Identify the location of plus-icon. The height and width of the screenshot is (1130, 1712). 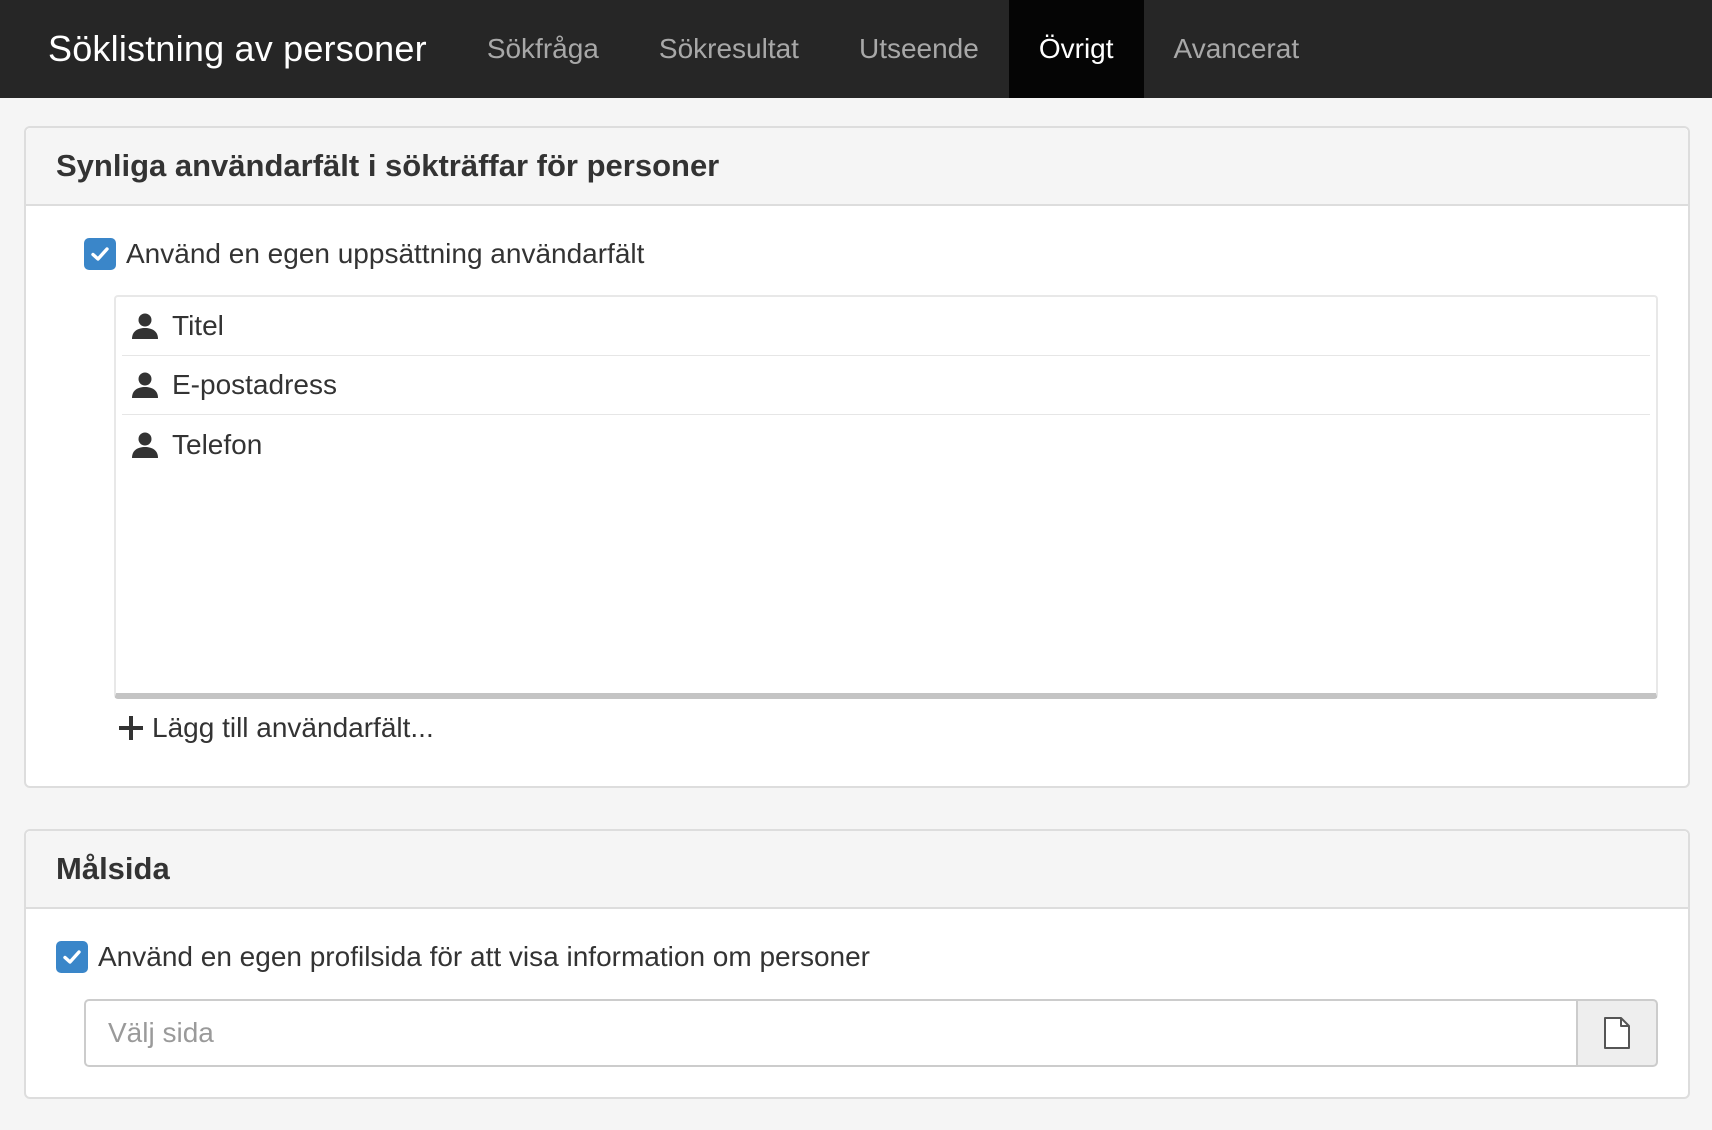
(131, 728).